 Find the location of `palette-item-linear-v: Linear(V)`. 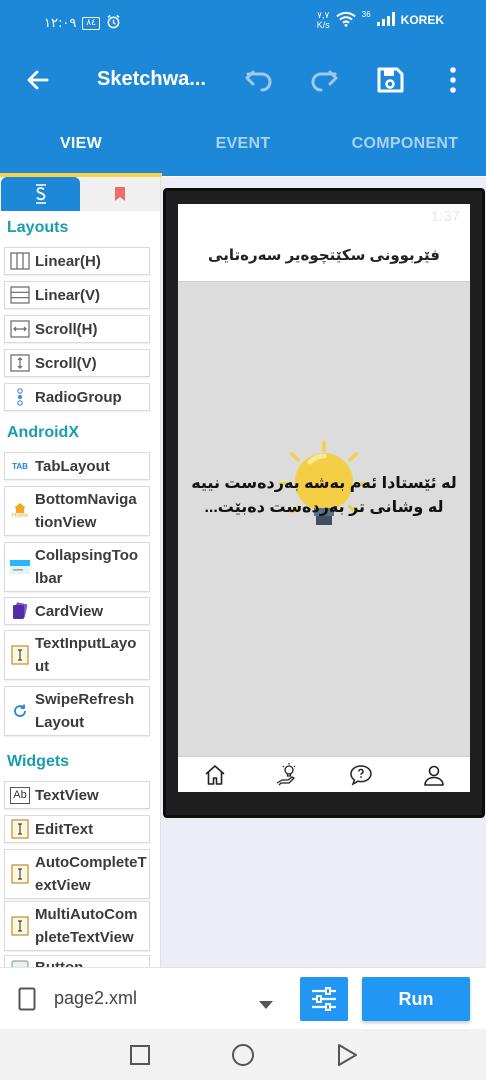

palette-item-linear-v: Linear(V) is located at coordinates (77, 295).